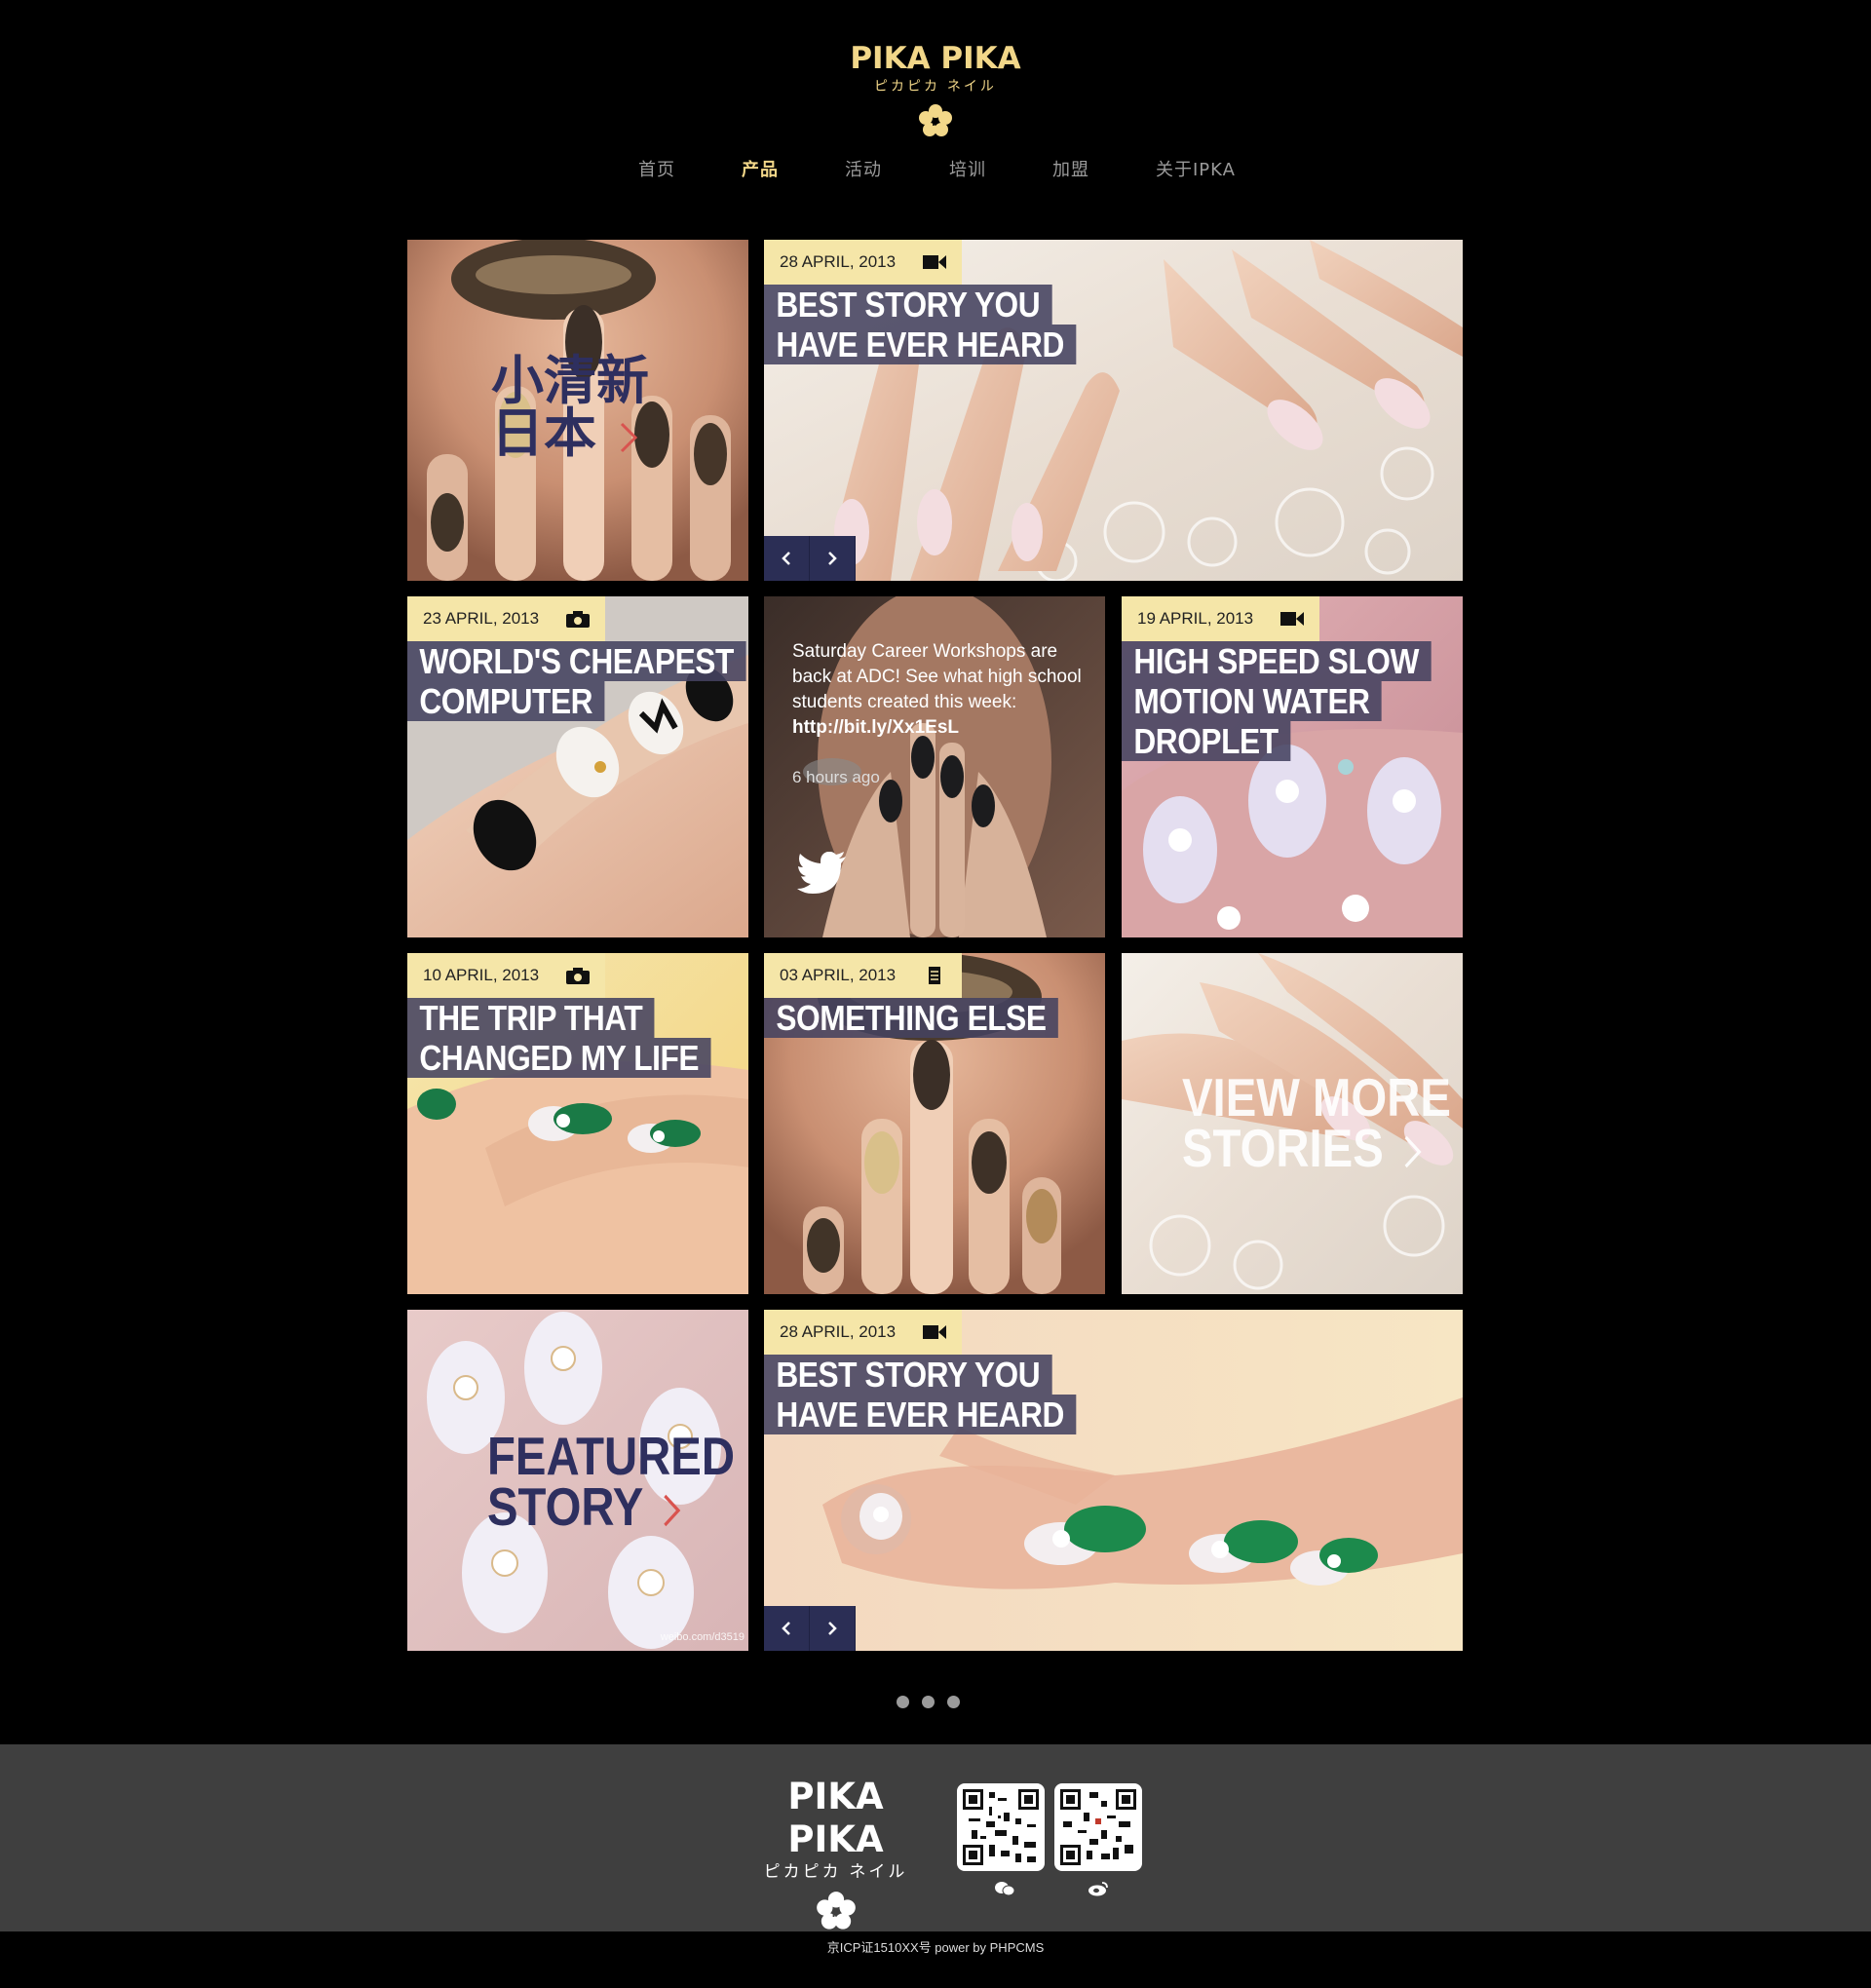 Image resolution: width=1871 pixels, height=1988 pixels. I want to click on story-top-title-line: HAVE EVER HEARD, so click(920, 344).